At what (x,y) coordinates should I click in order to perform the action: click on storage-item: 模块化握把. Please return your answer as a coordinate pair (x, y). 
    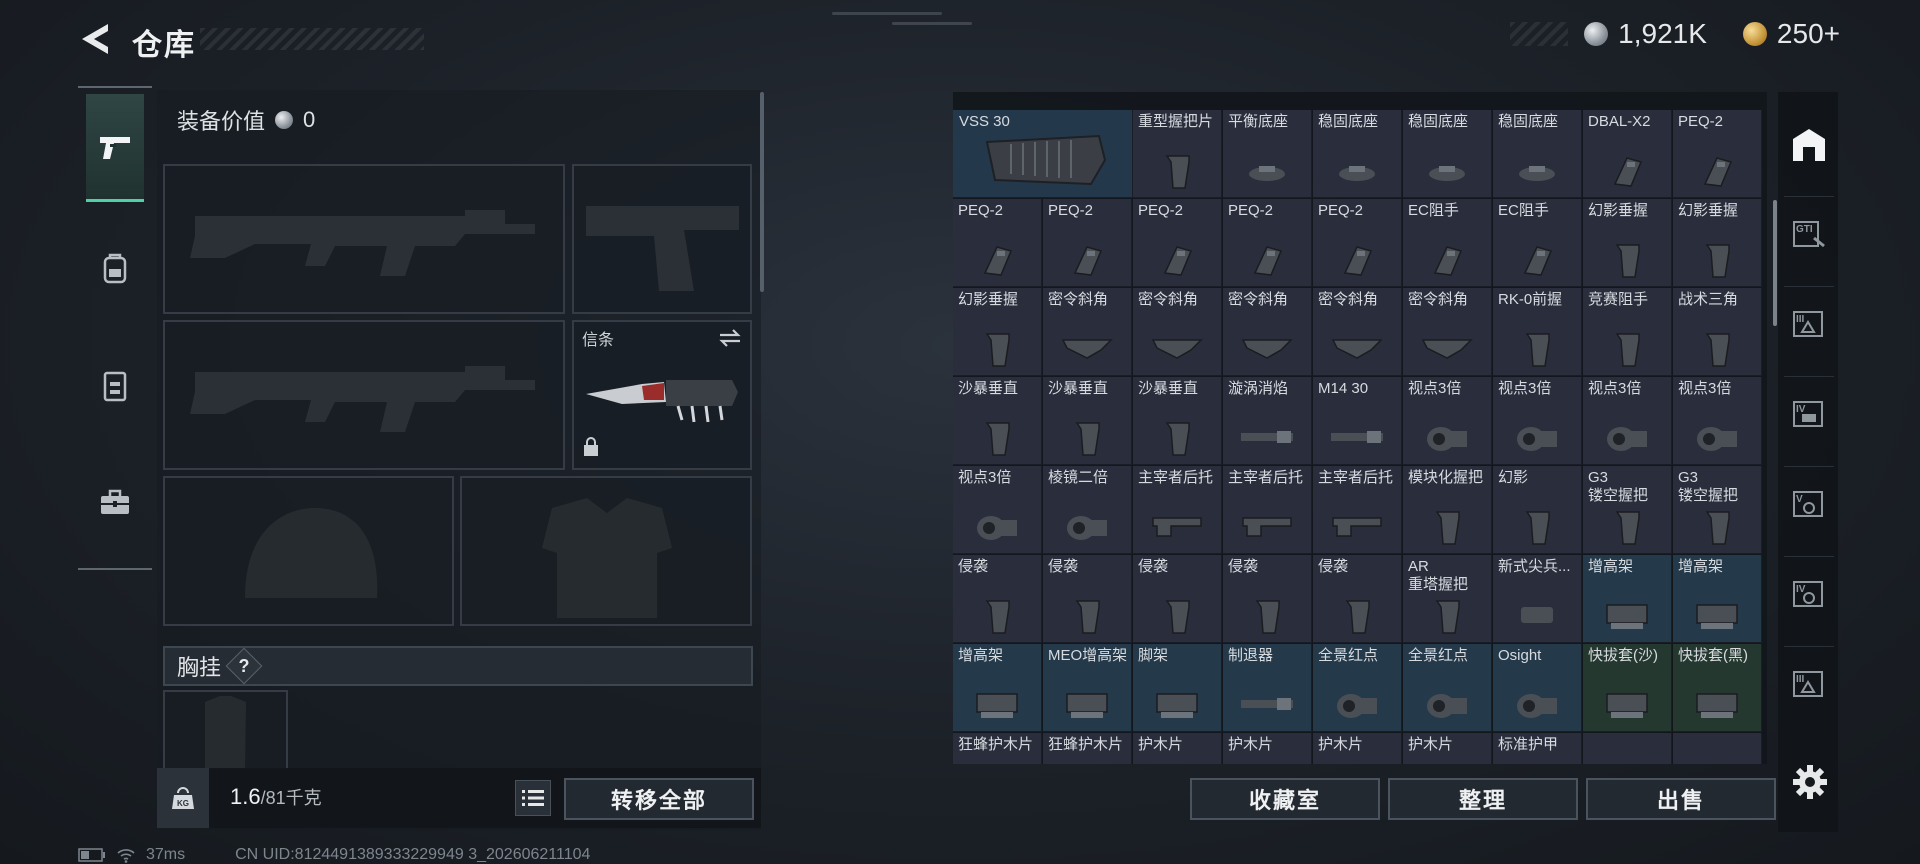
    Looking at the image, I should click on (1447, 510).